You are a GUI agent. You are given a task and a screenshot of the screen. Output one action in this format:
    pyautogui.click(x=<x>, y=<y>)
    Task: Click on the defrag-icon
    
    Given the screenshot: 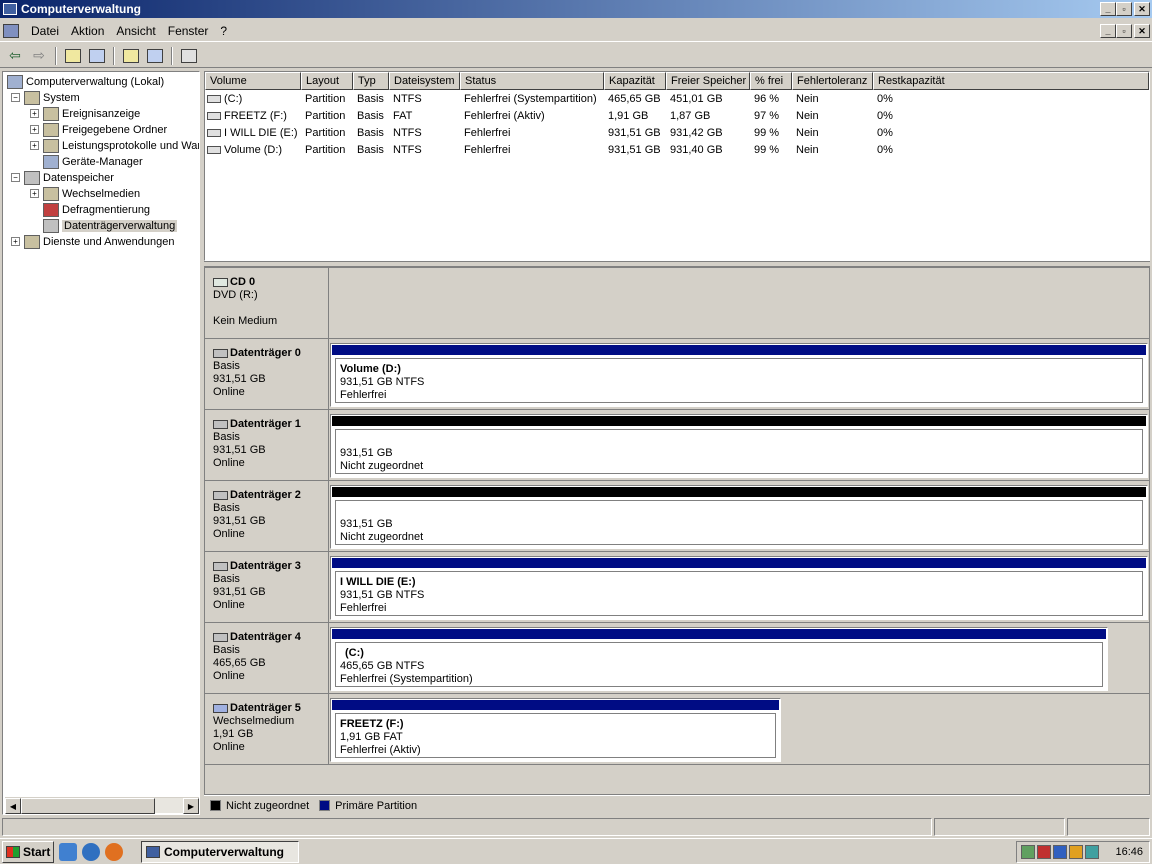 What is the action you would take?
    pyautogui.click(x=51, y=210)
    